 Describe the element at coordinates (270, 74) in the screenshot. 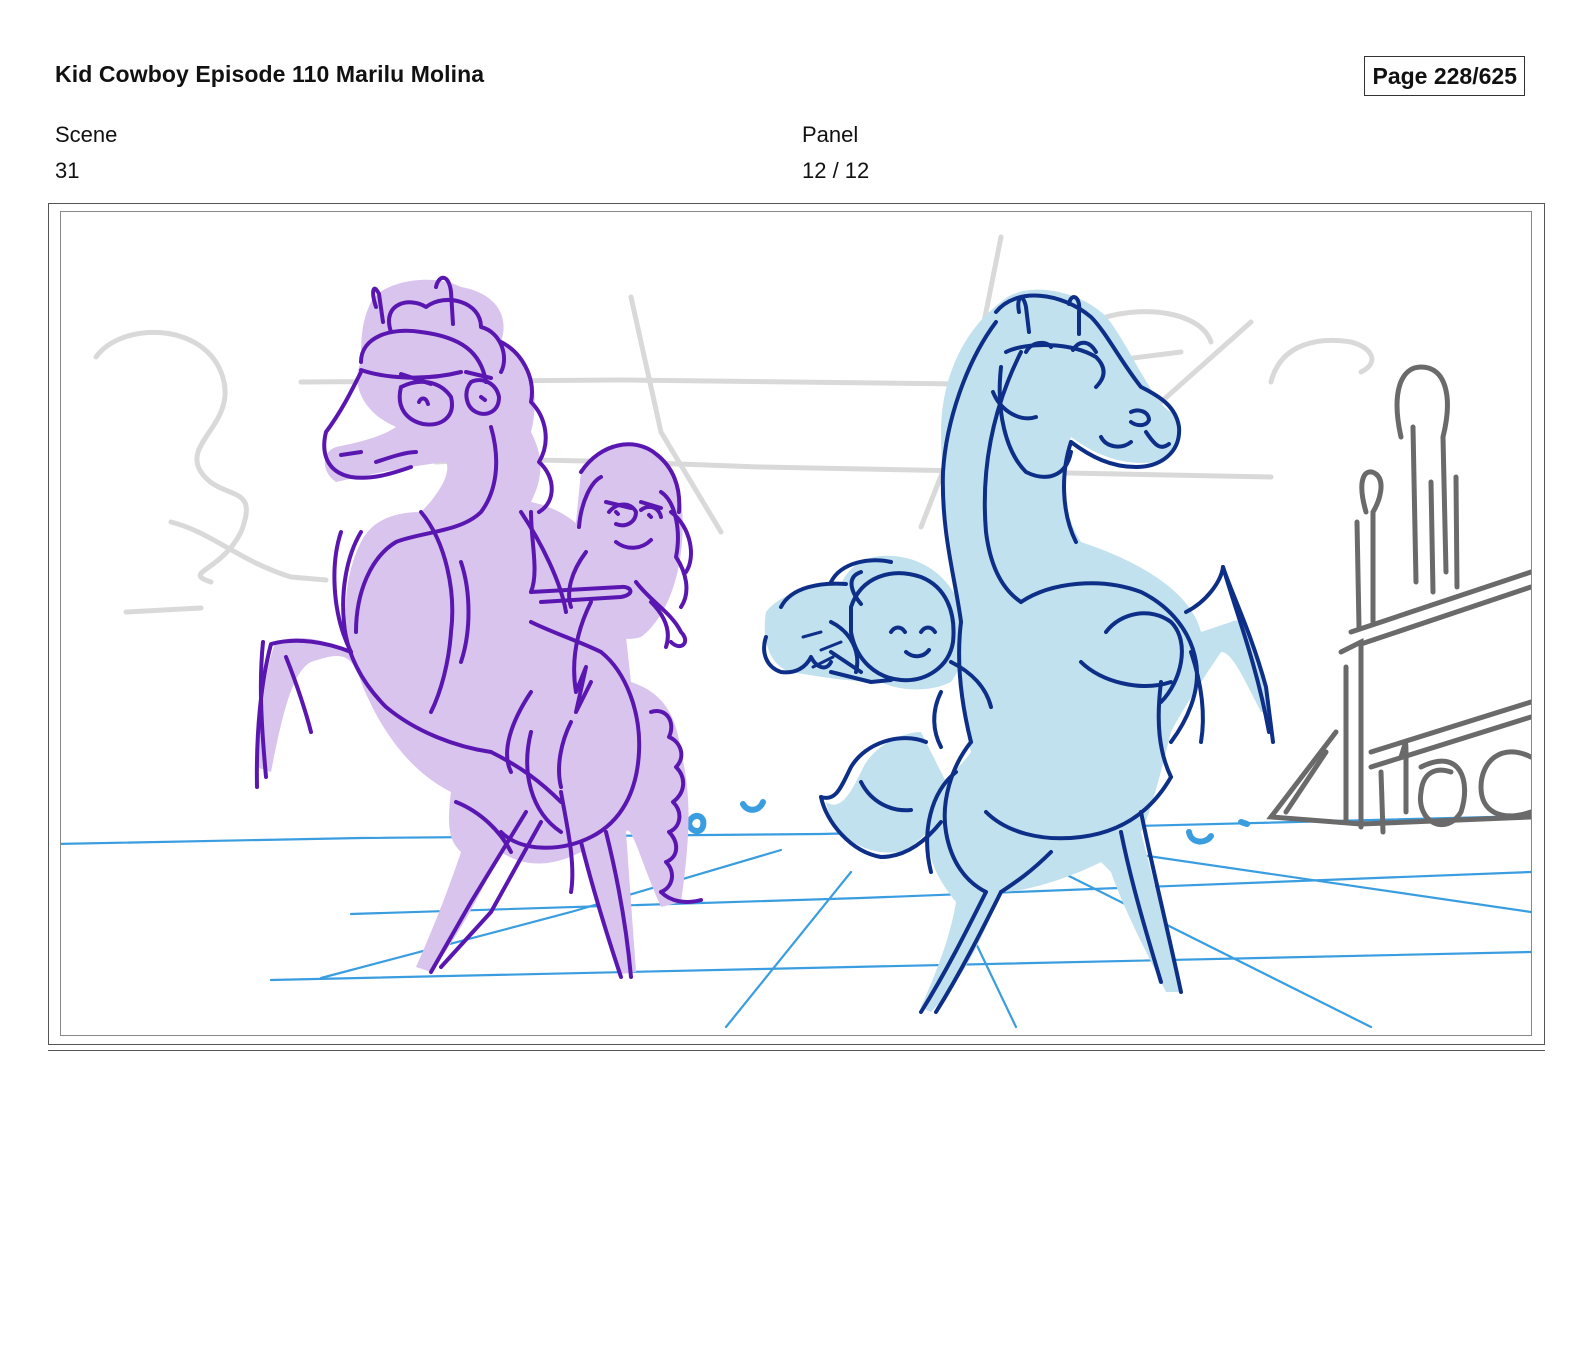

I see `document-title: Kid Cowboy Episode 110 Marilu Molina` at that location.